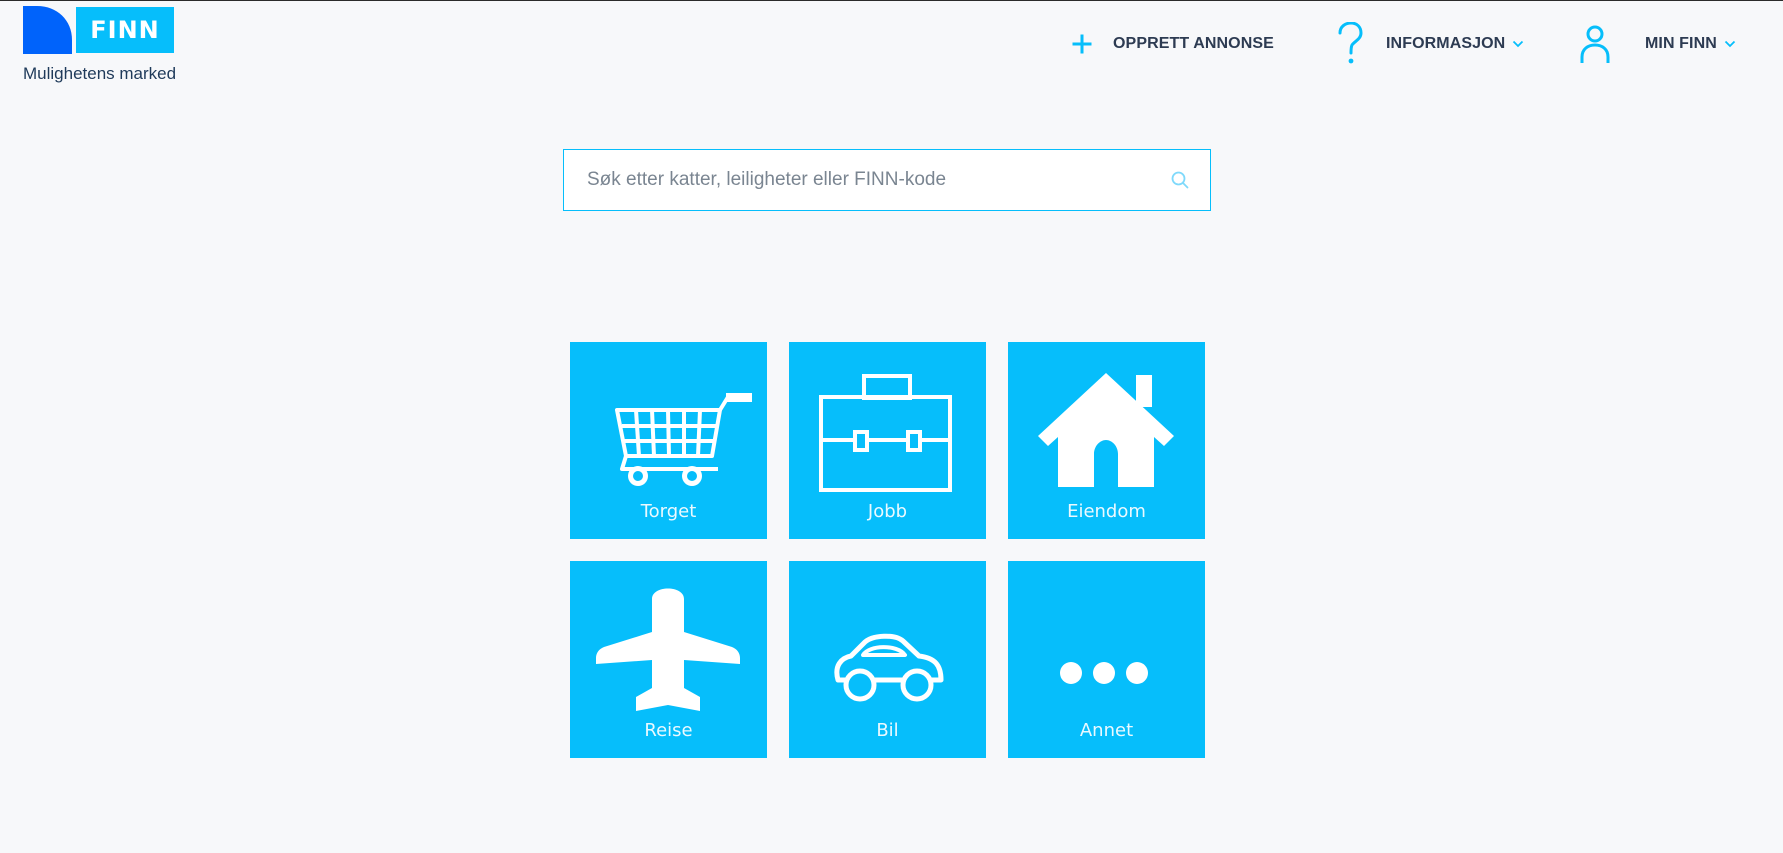  I want to click on information-label: INFORMASJON, so click(1446, 43).